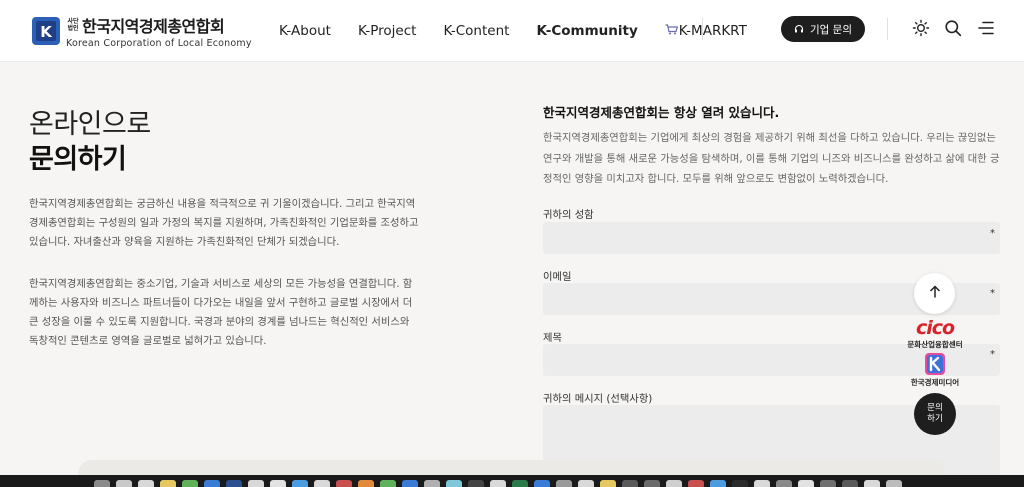  I want to click on page-title-line2: 문의하기, so click(78, 159).